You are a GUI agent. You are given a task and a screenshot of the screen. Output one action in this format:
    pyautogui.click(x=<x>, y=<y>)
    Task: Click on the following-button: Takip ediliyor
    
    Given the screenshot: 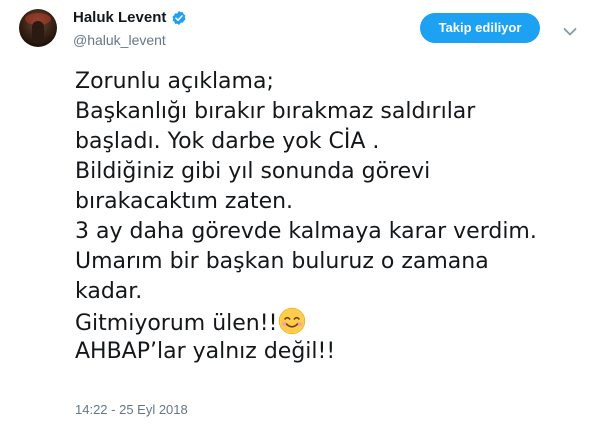 What is the action you would take?
    pyautogui.click(x=480, y=28)
    